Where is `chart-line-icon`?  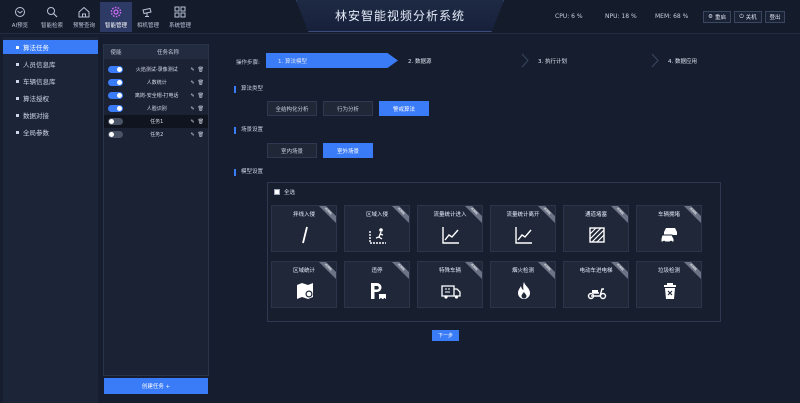
chart-line-icon is located at coordinates (450, 235).